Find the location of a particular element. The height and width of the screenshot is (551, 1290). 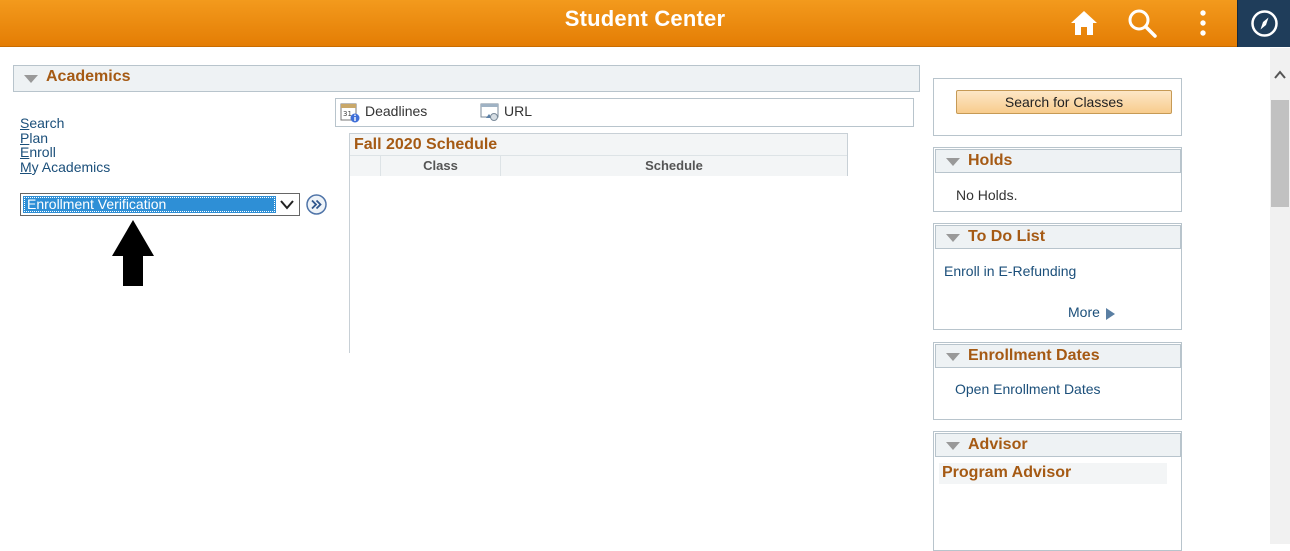

navigator-compass-icon is located at coordinates (1264, 23).